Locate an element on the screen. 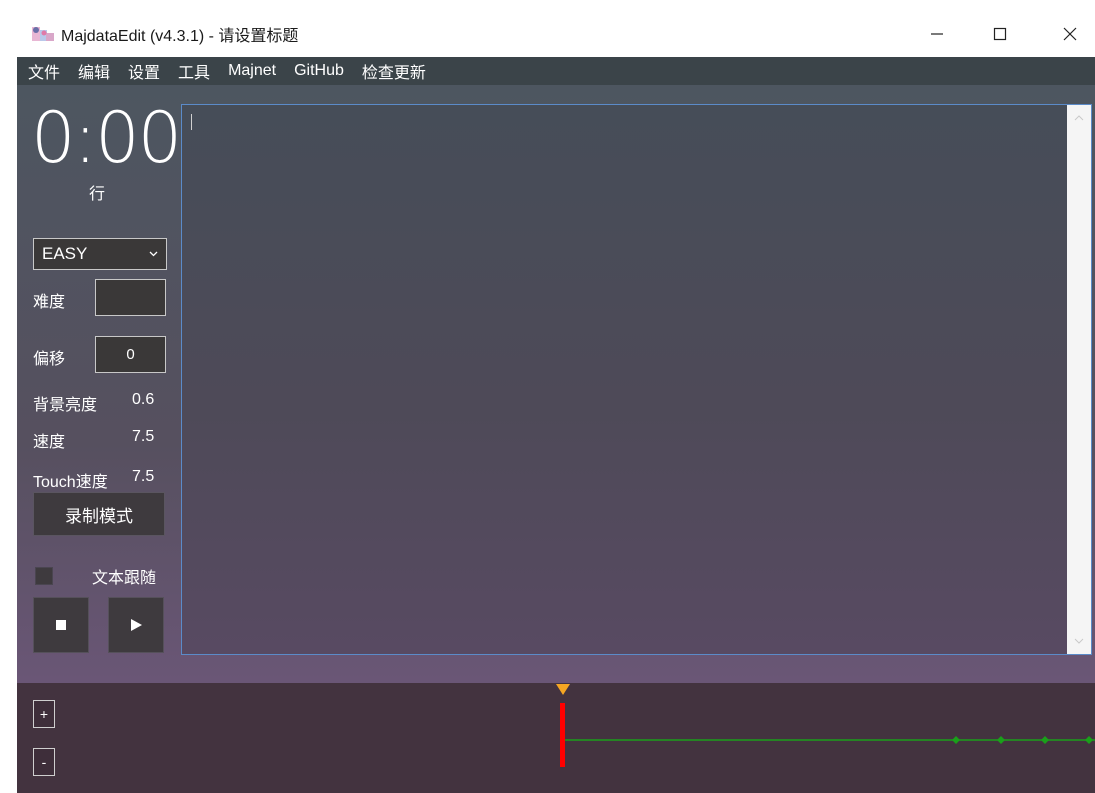  text-caret is located at coordinates (191, 122).